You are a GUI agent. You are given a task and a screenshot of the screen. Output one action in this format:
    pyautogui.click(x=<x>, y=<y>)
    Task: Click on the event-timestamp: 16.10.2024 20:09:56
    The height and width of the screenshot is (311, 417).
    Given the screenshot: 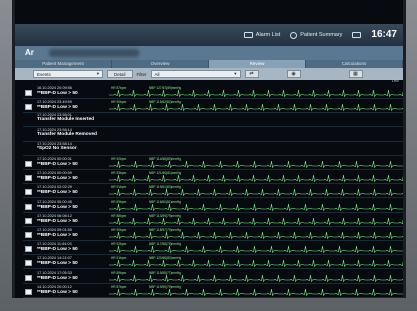 What is the action you would take?
    pyautogui.click(x=54, y=88)
    